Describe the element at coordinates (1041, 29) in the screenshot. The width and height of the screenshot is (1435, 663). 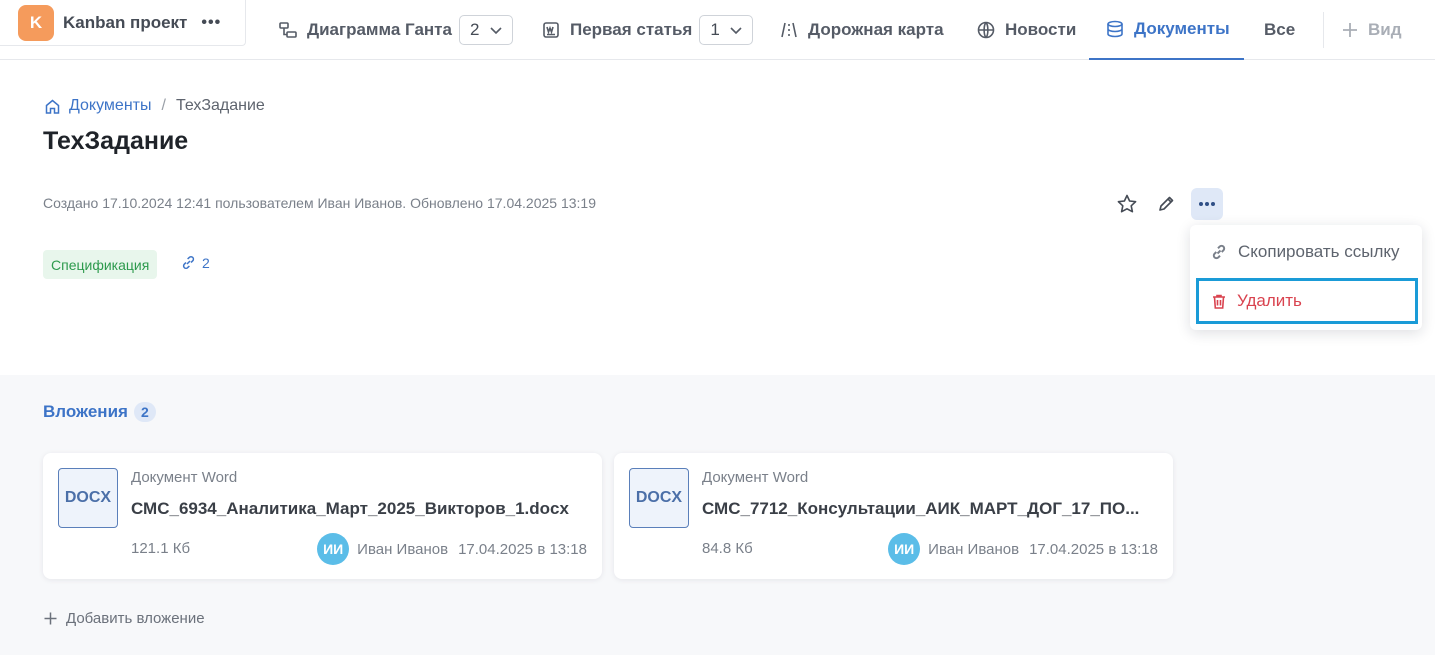
I see `tab-label: Новости` at that location.